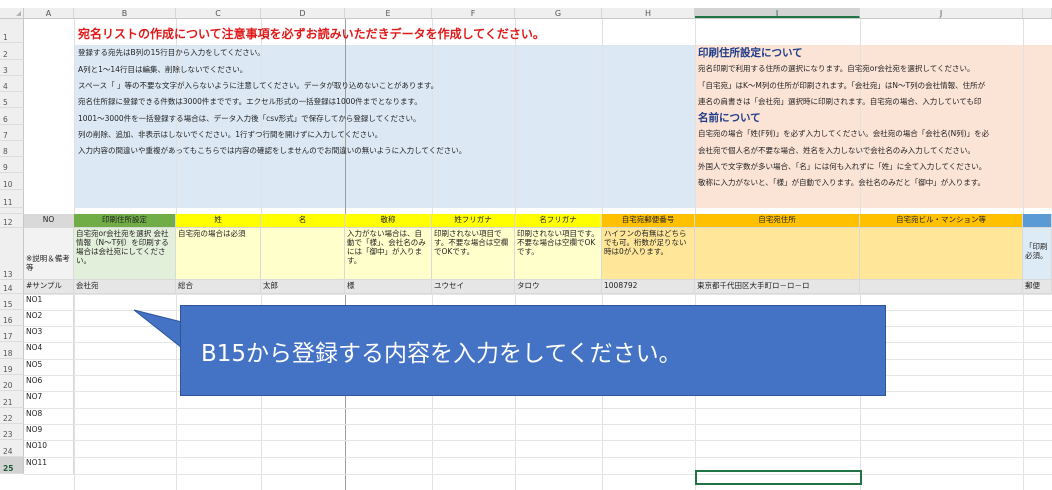 The height and width of the screenshot is (490, 1052). What do you see at coordinates (441, 353) in the screenshot?
I see `callout-text: B15から登録する内容を入力をしてください。` at bounding box center [441, 353].